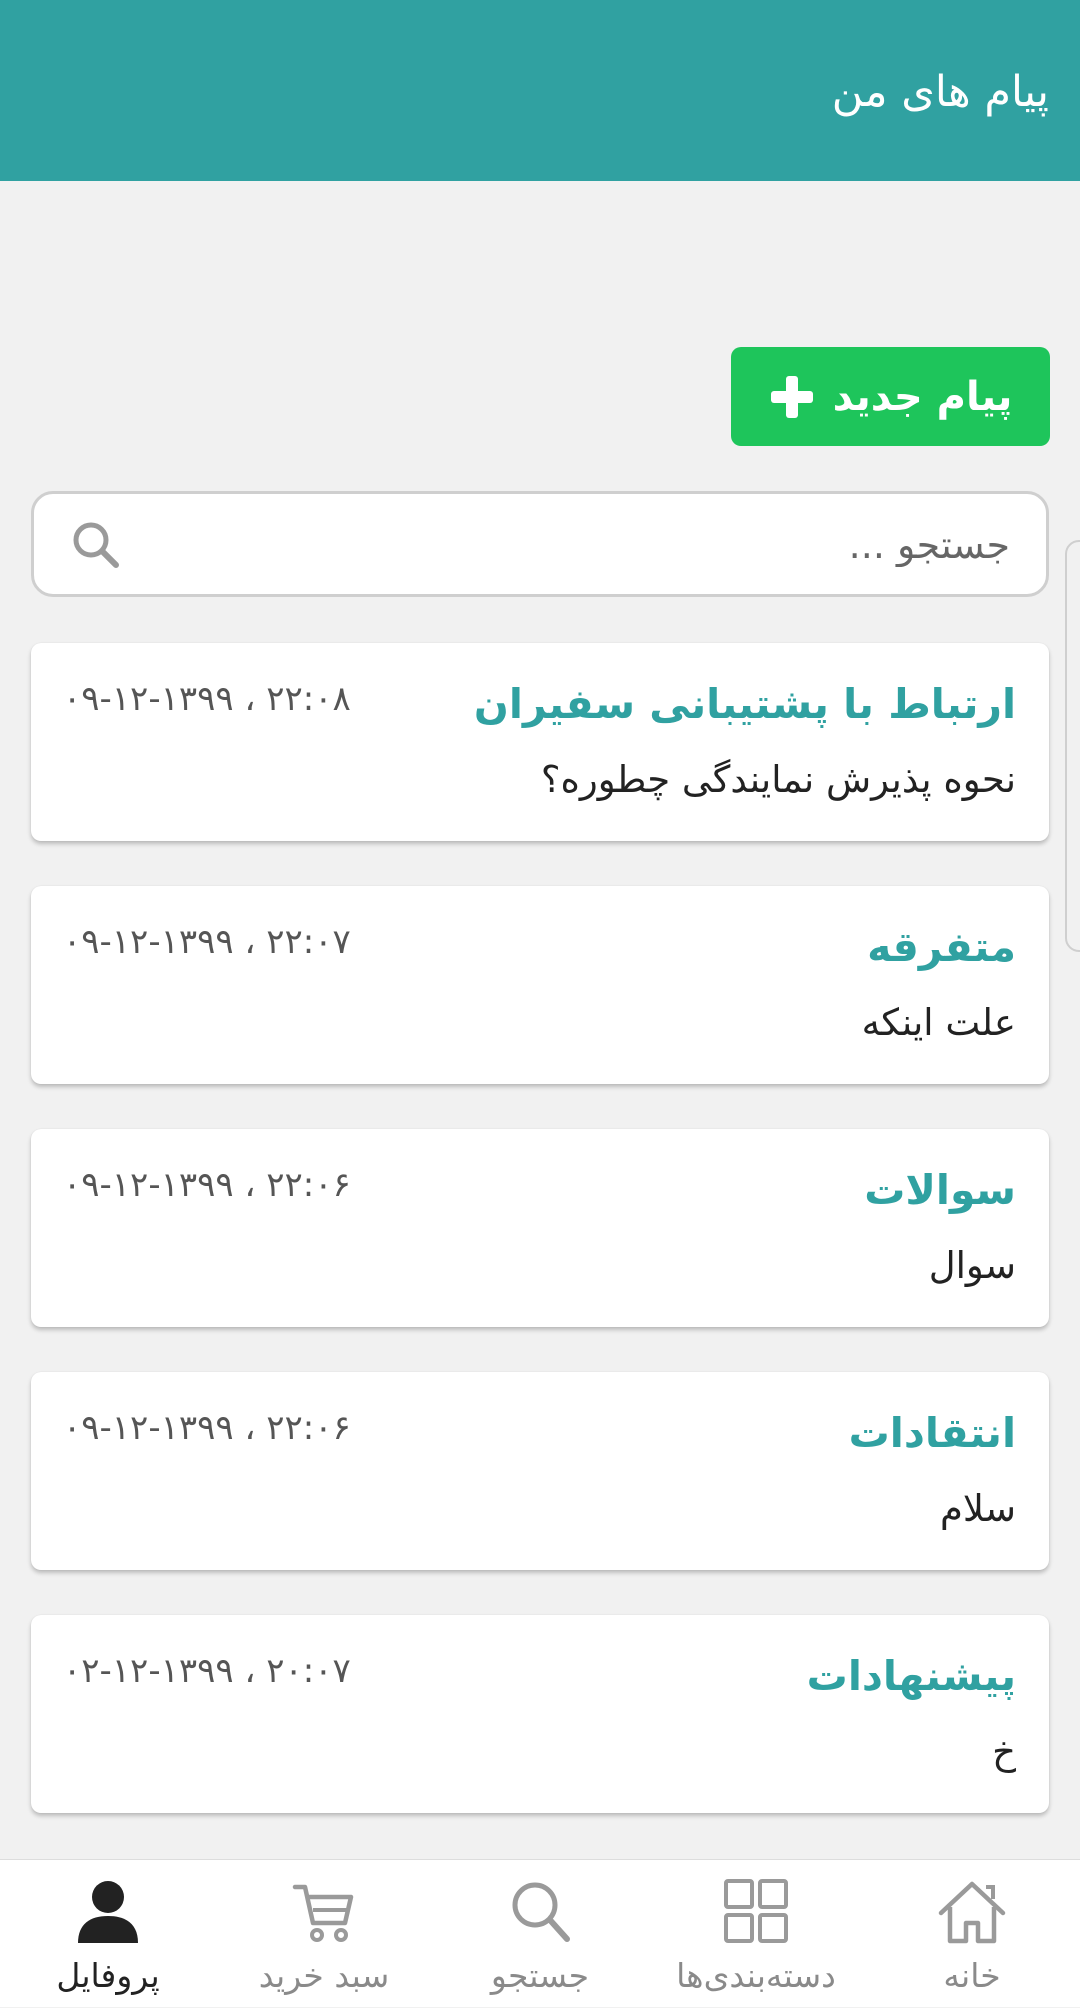 The image size is (1080, 2008). Describe the element at coordinates (972, 1975) in the screenshot. I see `nav-label-home: خانه` at that location.